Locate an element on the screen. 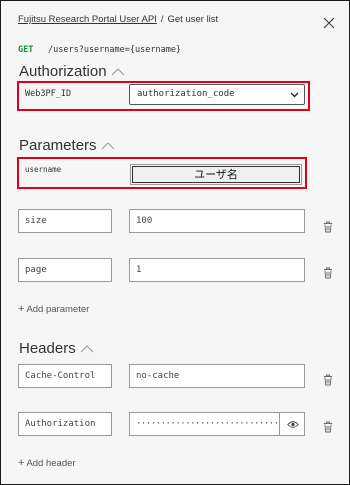  auth-field-label: Web3PF_ID is located at coordinates (48, 94).